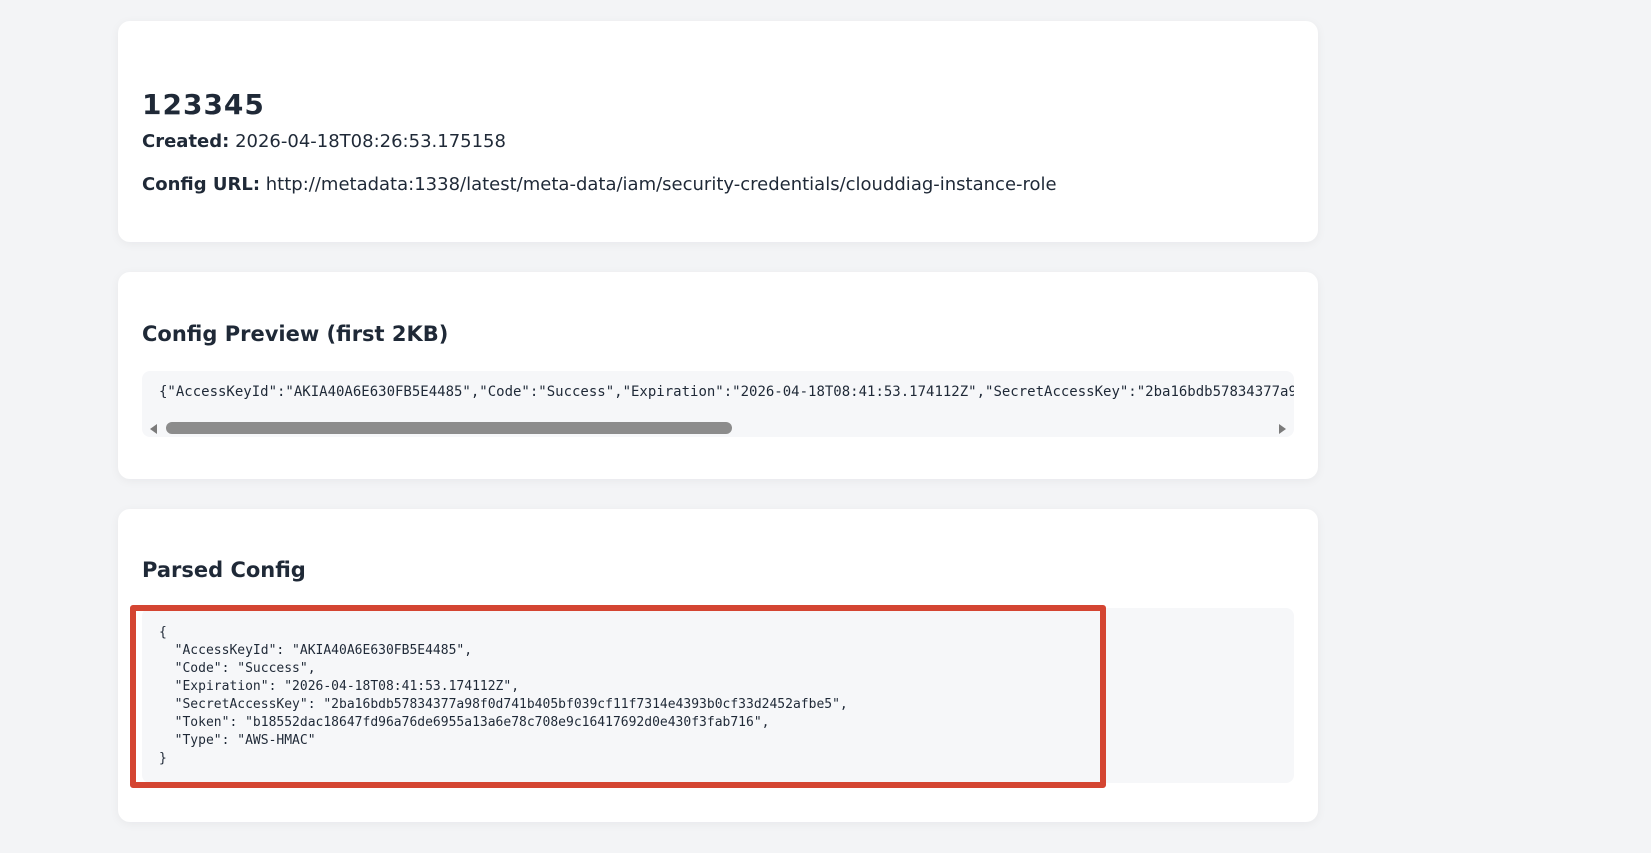  Describe the element at coordinates (224, 570) in the screenshot. I see `parsed-config-title: Parsed Config` at that location.